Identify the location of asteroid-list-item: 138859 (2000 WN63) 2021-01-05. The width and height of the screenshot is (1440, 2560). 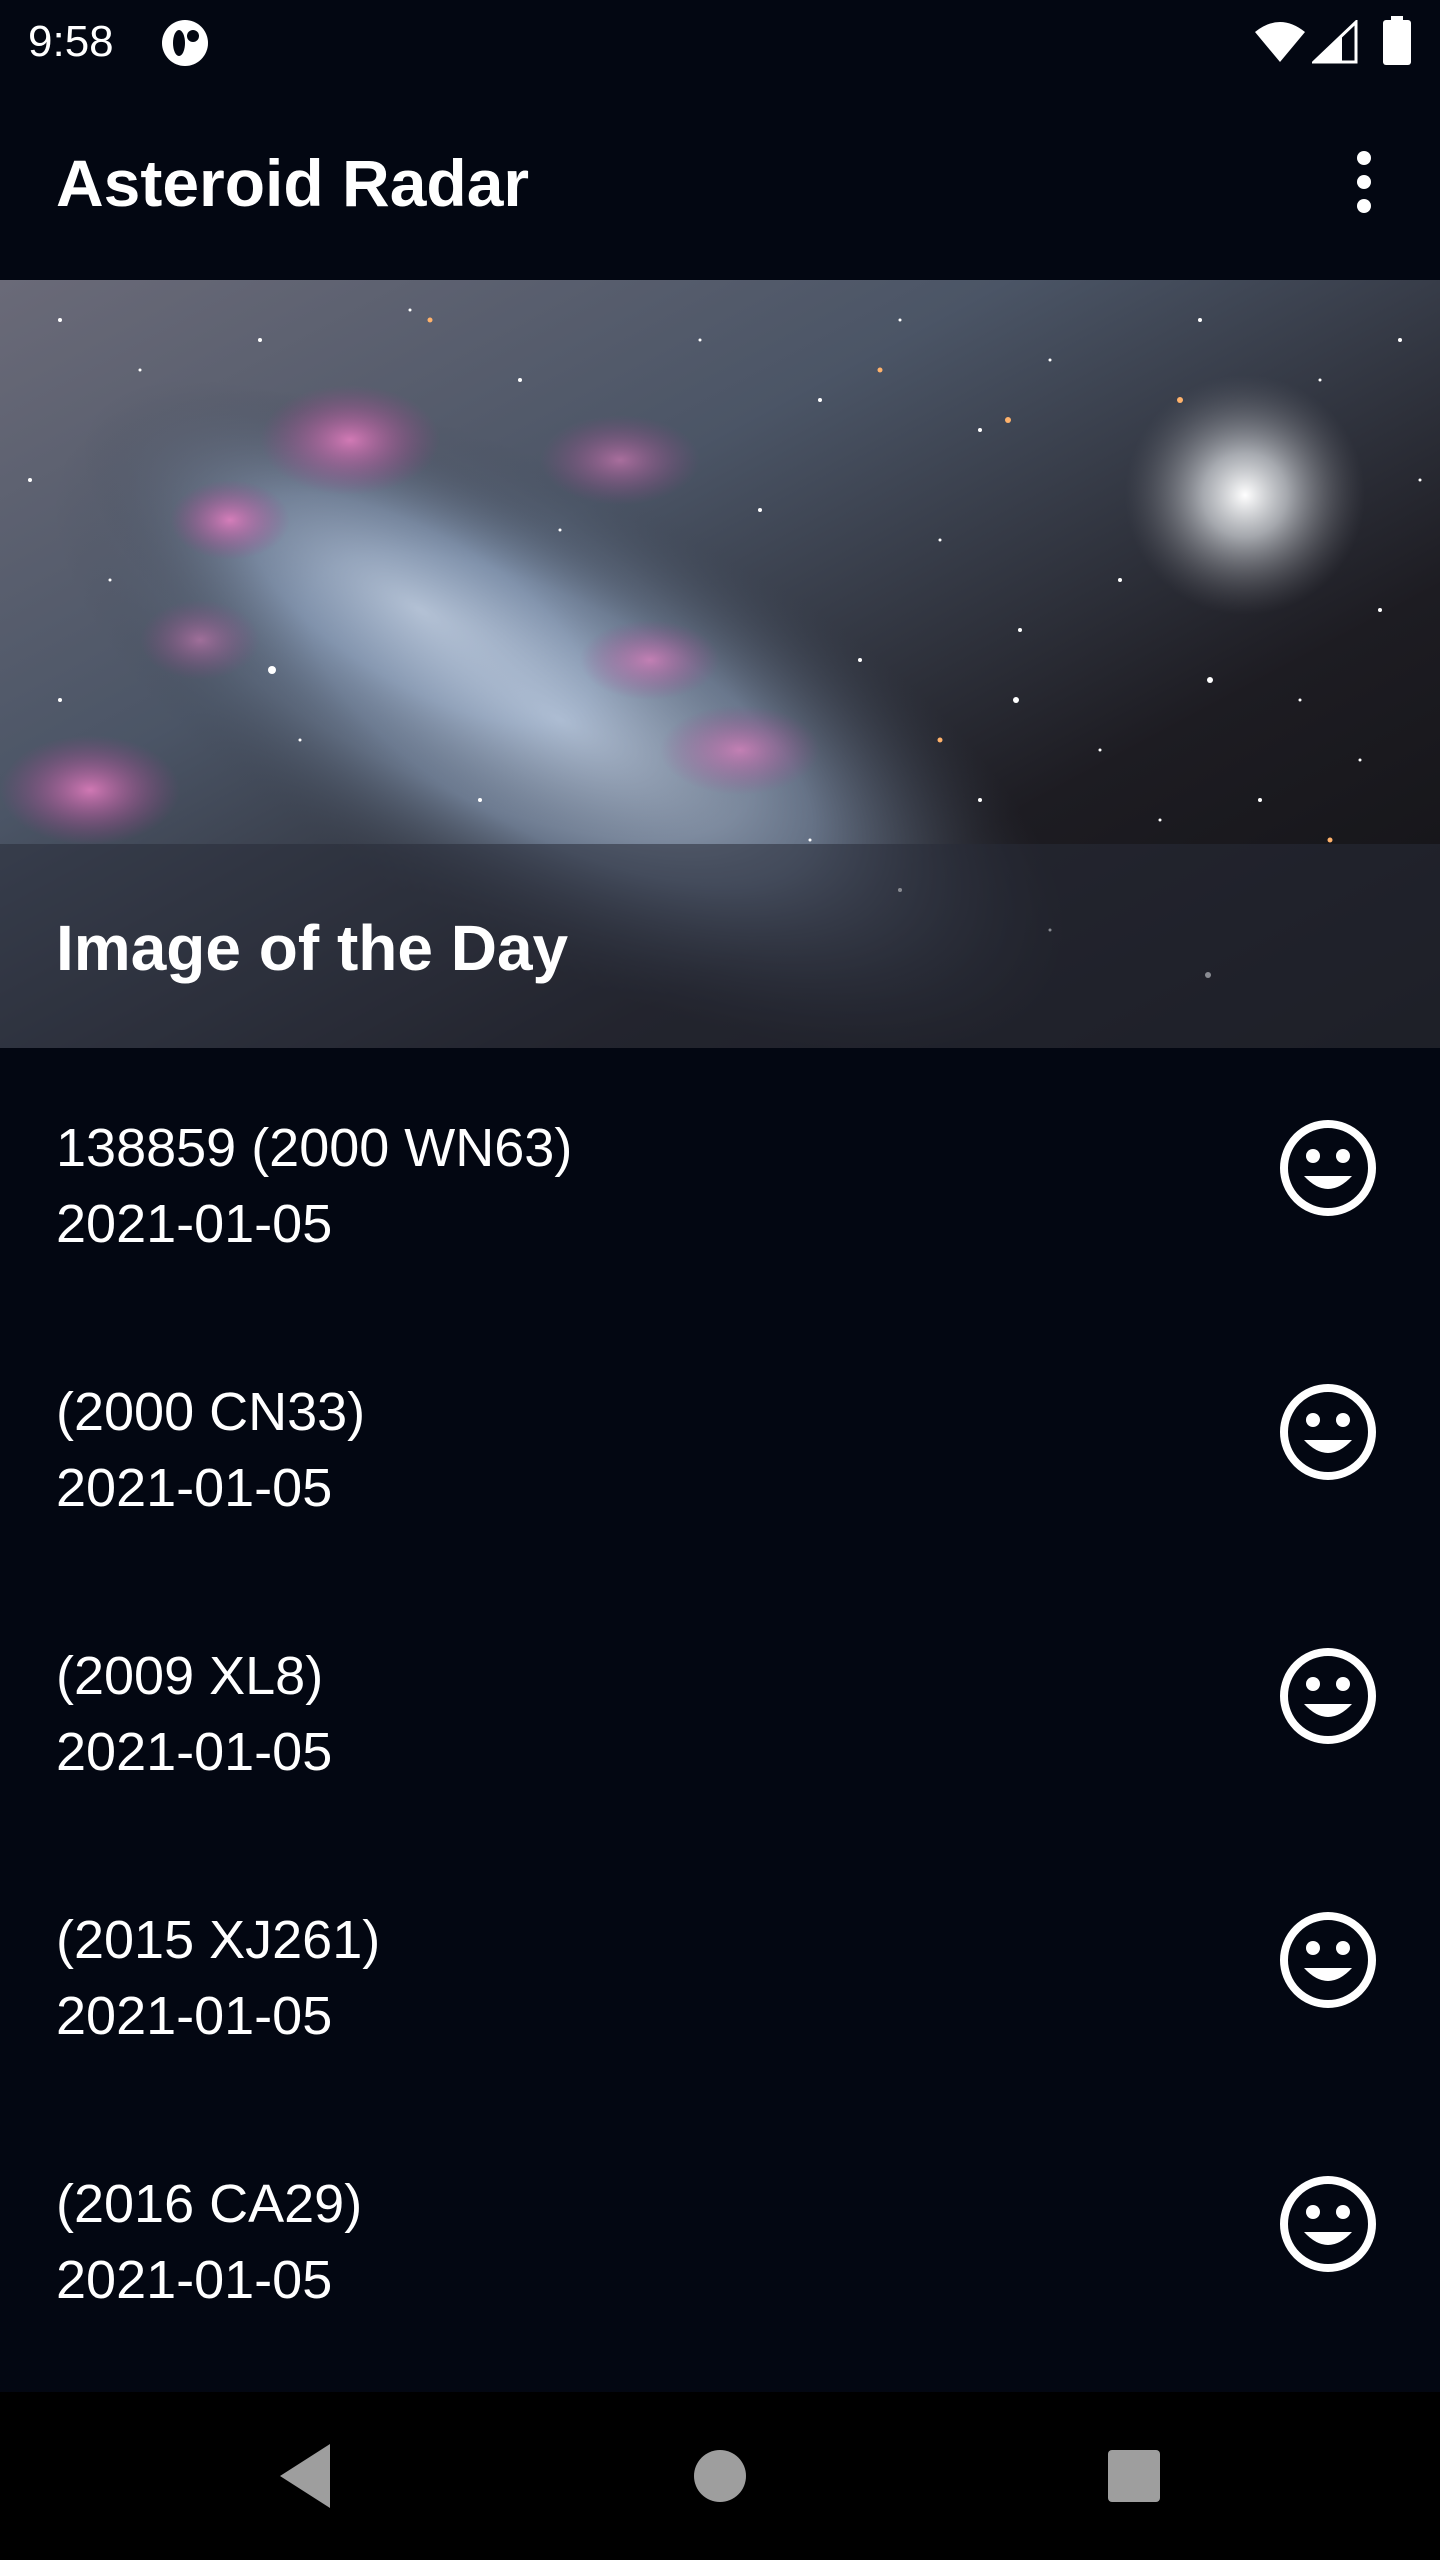
(720, 1180).